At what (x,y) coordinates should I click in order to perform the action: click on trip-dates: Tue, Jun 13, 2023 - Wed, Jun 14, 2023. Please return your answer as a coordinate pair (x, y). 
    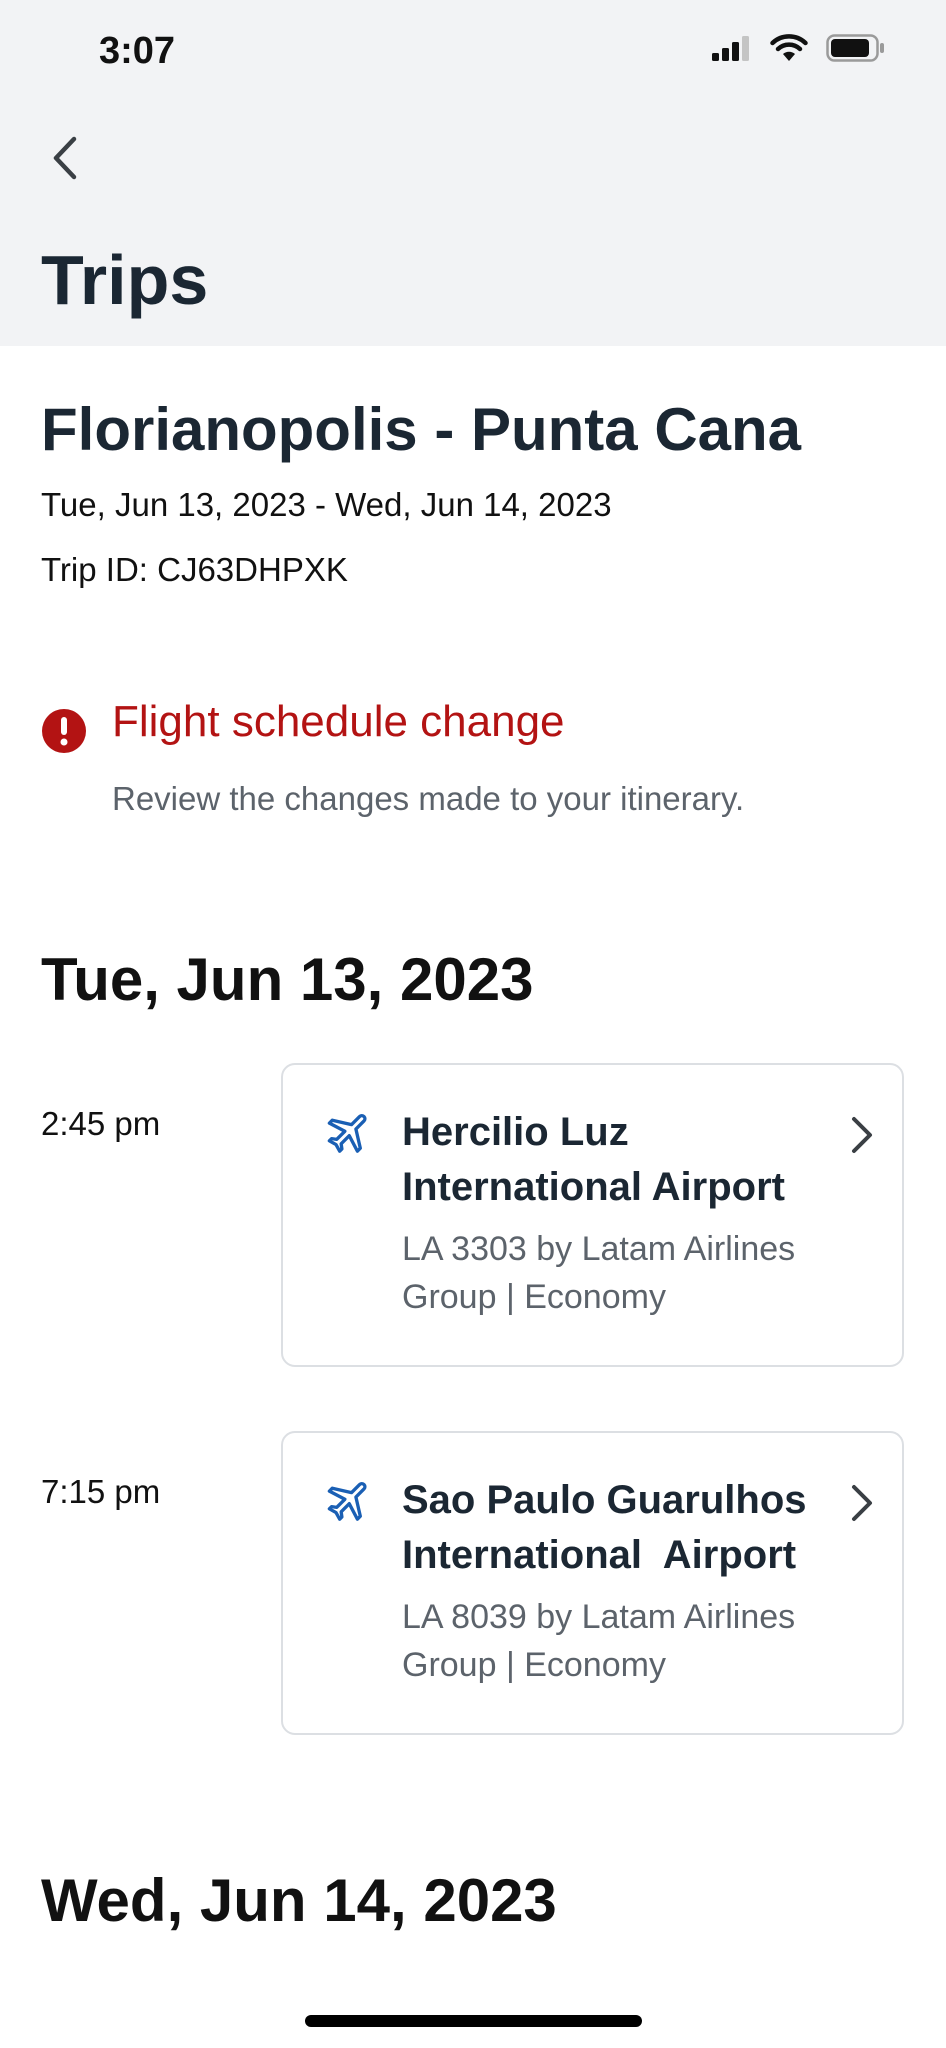
    Looking at the image, I should click on (326, 504).